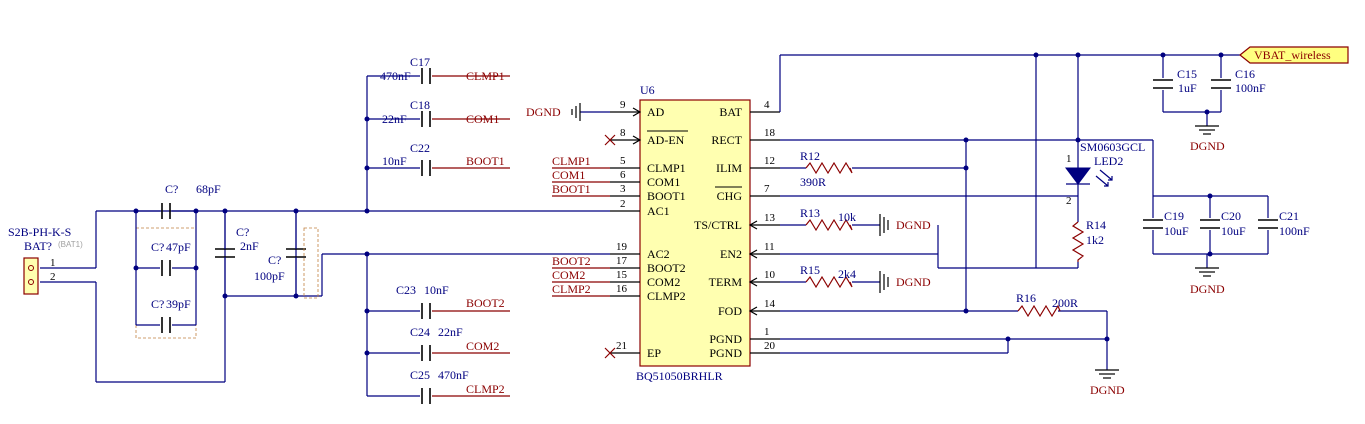  What do you see at coordinates (178, 304) in the screenshot?
I see `cap-value: 39pF` at bounding box center [178, 304].